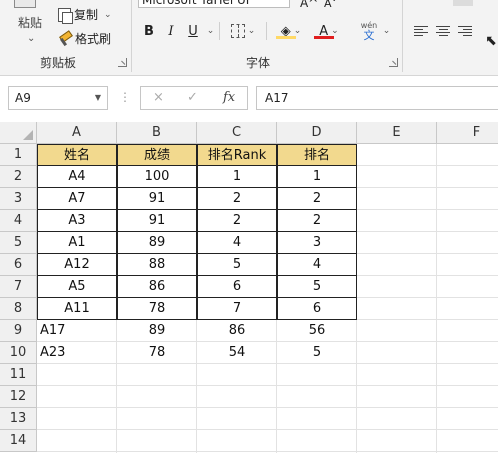 The width and height of the screenshot is (498, 453). Describe the element at coordinates (122, 62) in the screenshot. I see `clipboard-launcher-icon` at that location.